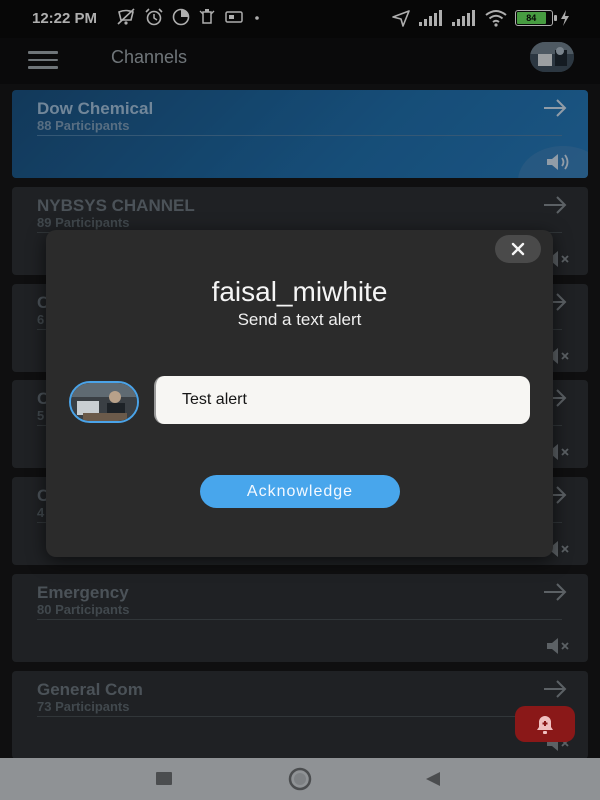 The width and height of the screenshot is (600, 800). What do you see at coordinates (300, 491) in the screenshot?
I see `acknowledge-button: Acknowledge` at bounding box center [300, 491].